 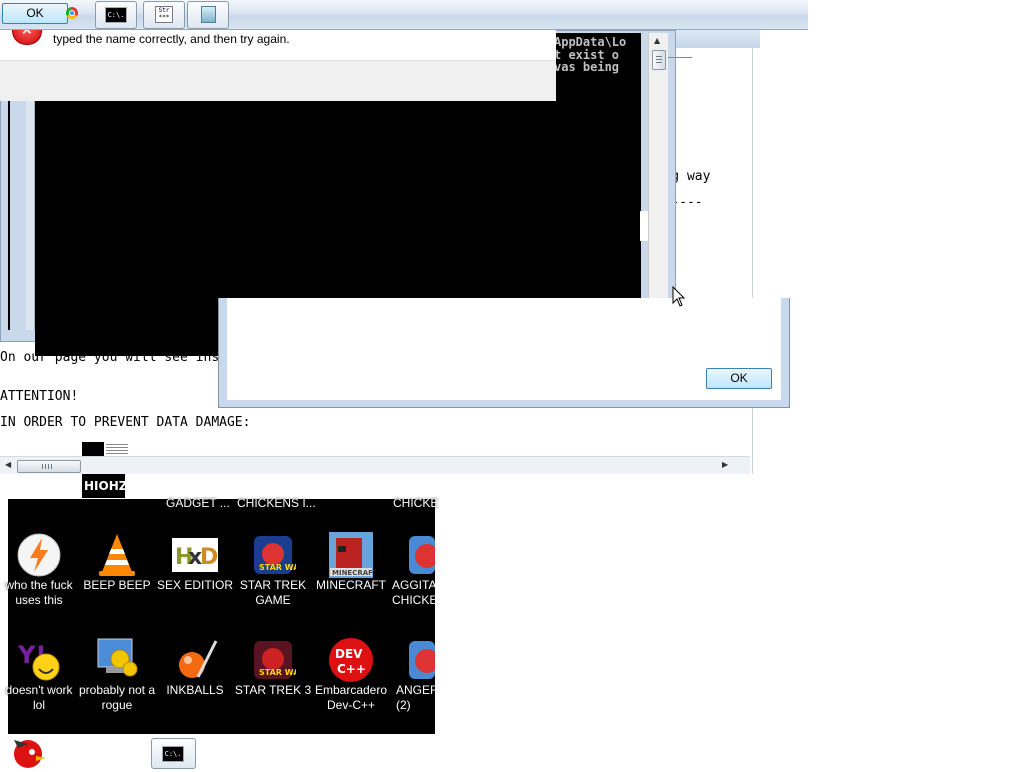 I want to click on id-label-box: HIOHZ-, so click(x=107, y=486).